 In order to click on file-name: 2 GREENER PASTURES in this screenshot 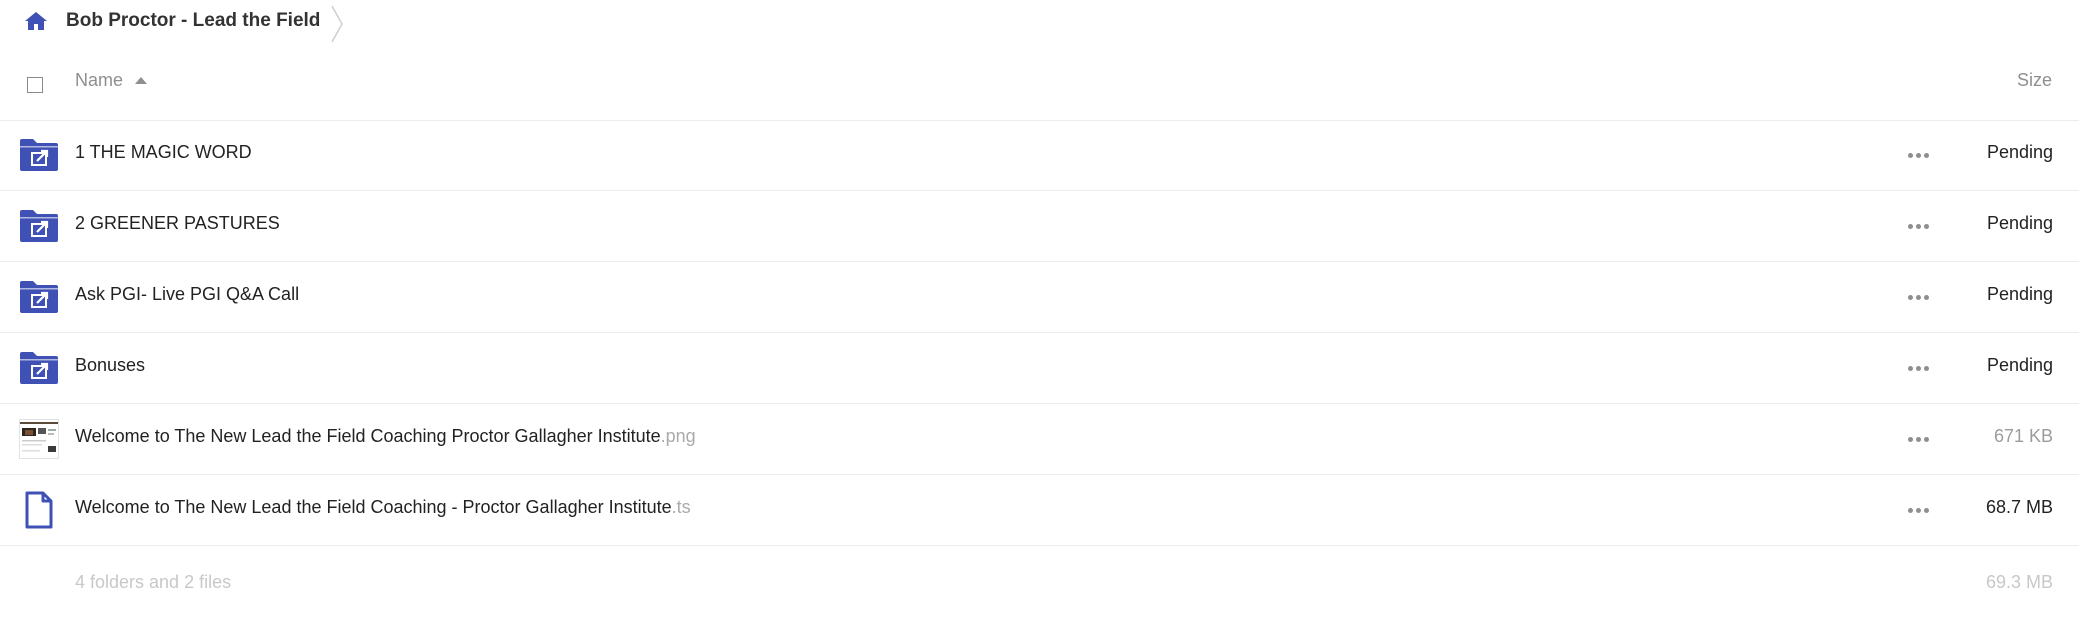, I will do `click(177, 223)`.